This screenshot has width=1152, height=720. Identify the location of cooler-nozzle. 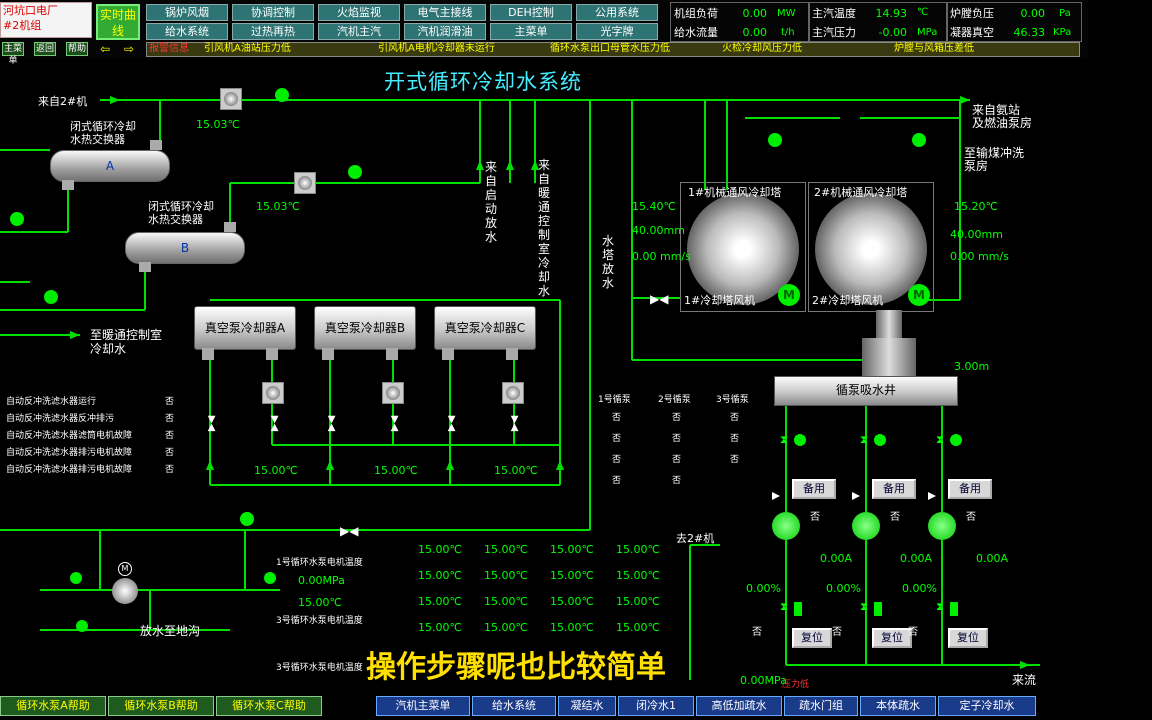
(272, 354).